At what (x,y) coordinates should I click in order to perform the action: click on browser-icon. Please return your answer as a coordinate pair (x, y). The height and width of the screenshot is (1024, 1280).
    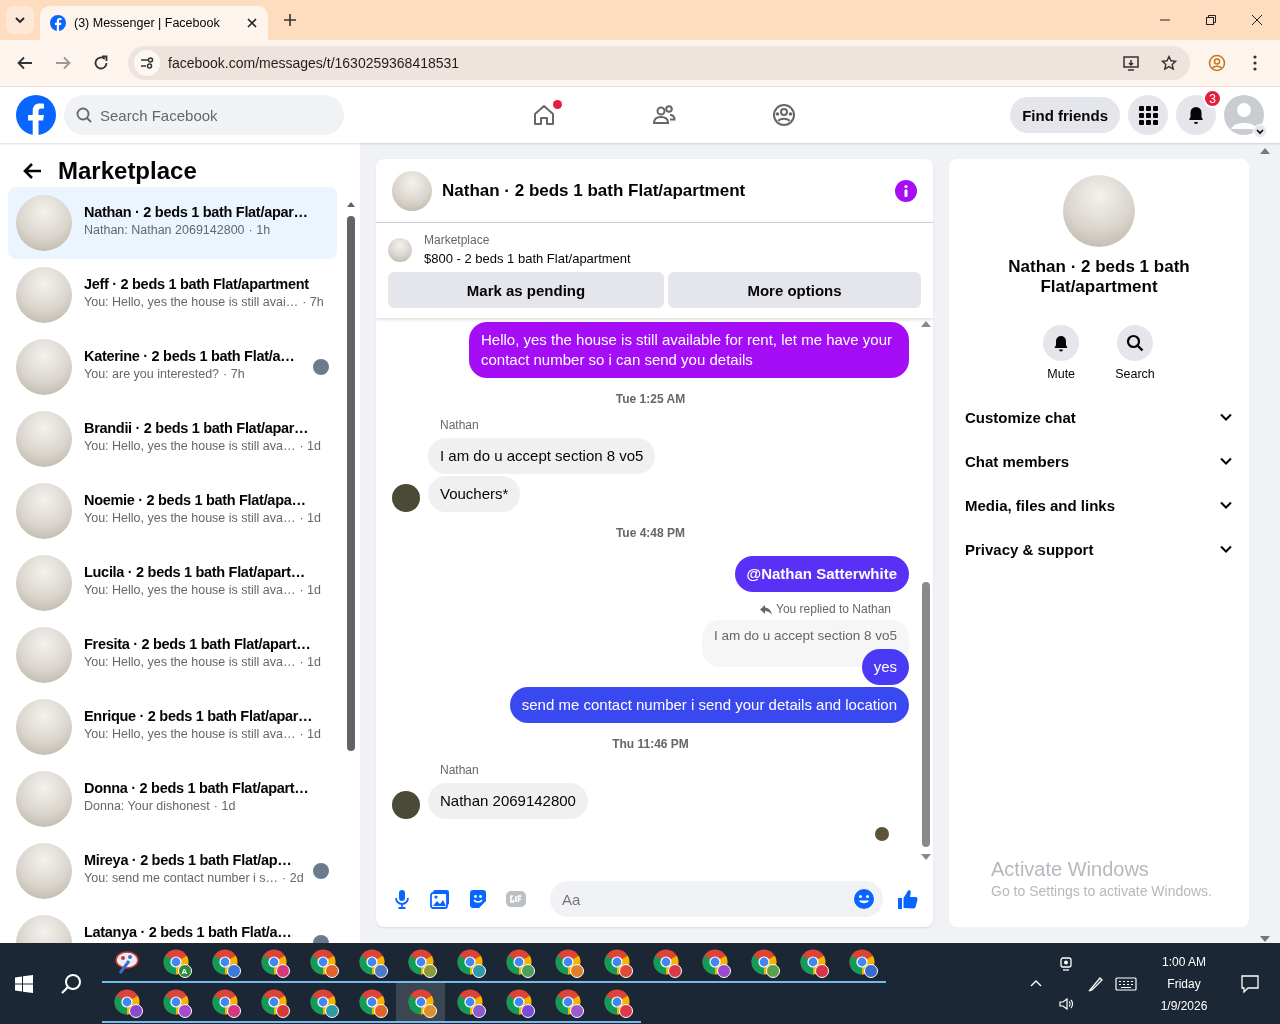
    Looking at the image, I should click on (175, 962).